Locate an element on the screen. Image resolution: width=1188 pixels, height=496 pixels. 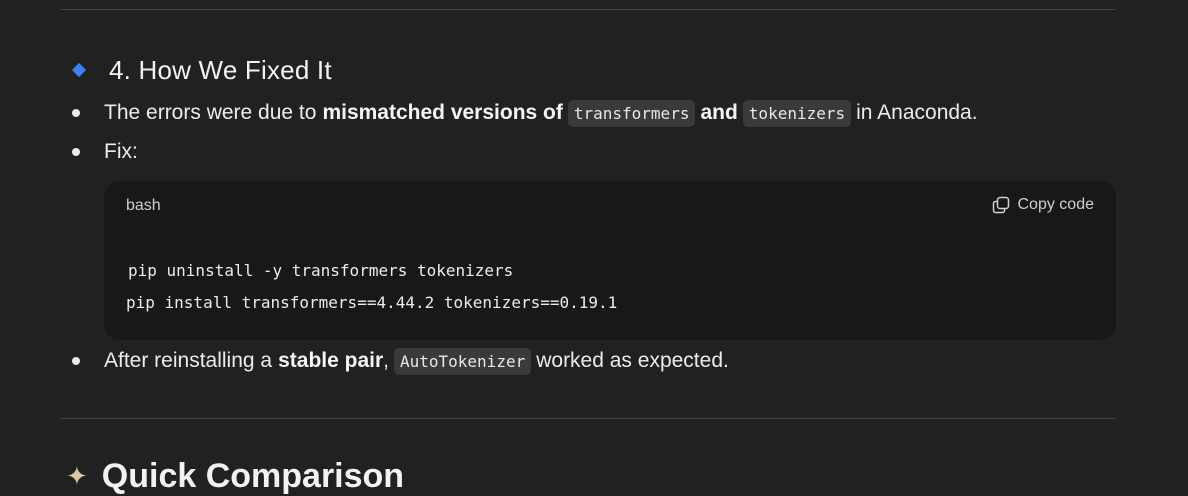
next-section-title: Quick Comparison is located at coordinates (253, 475).